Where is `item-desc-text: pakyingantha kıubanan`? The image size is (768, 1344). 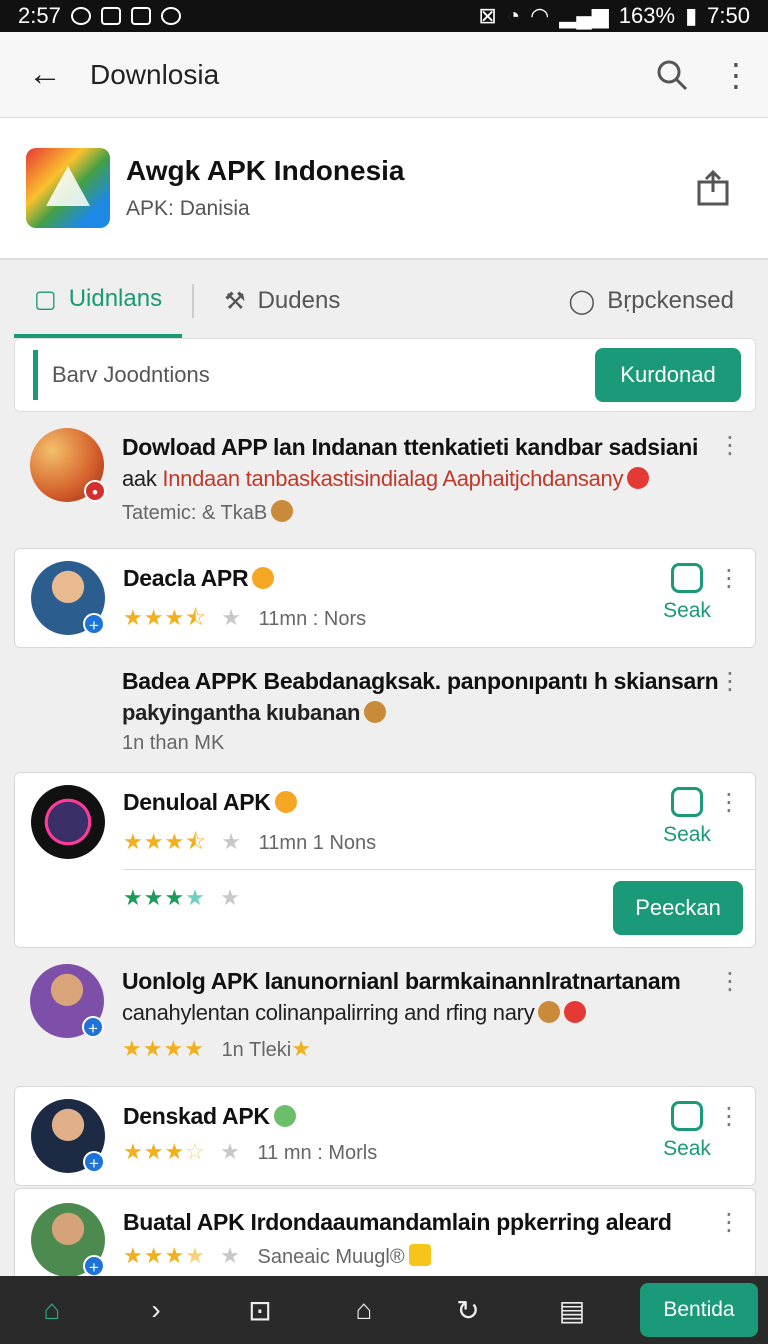 item-desc-text: pakyingantha kıubanan is located at coordinates (241, 712).